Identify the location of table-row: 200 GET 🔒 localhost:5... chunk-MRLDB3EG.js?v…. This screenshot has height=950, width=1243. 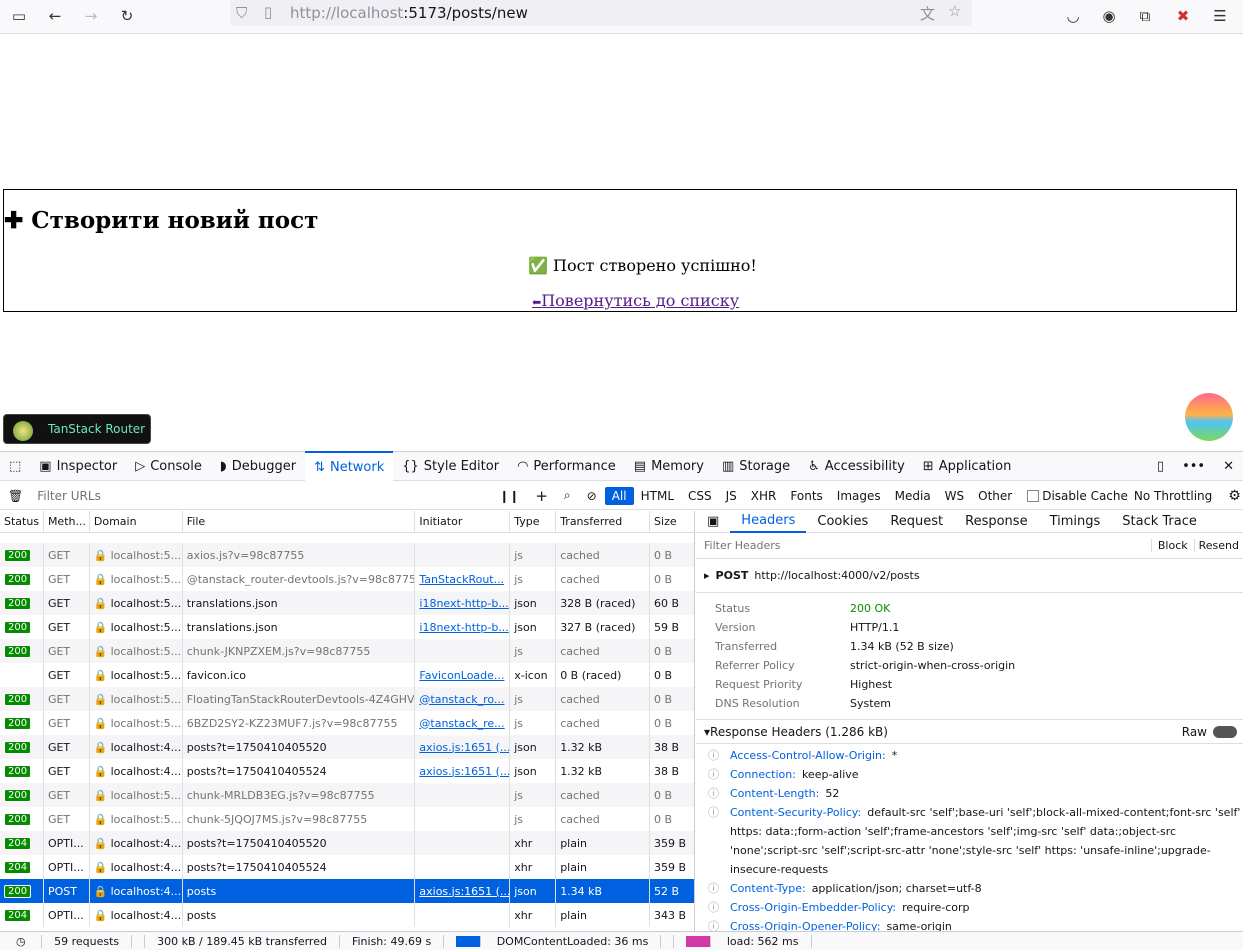
(347, 795).